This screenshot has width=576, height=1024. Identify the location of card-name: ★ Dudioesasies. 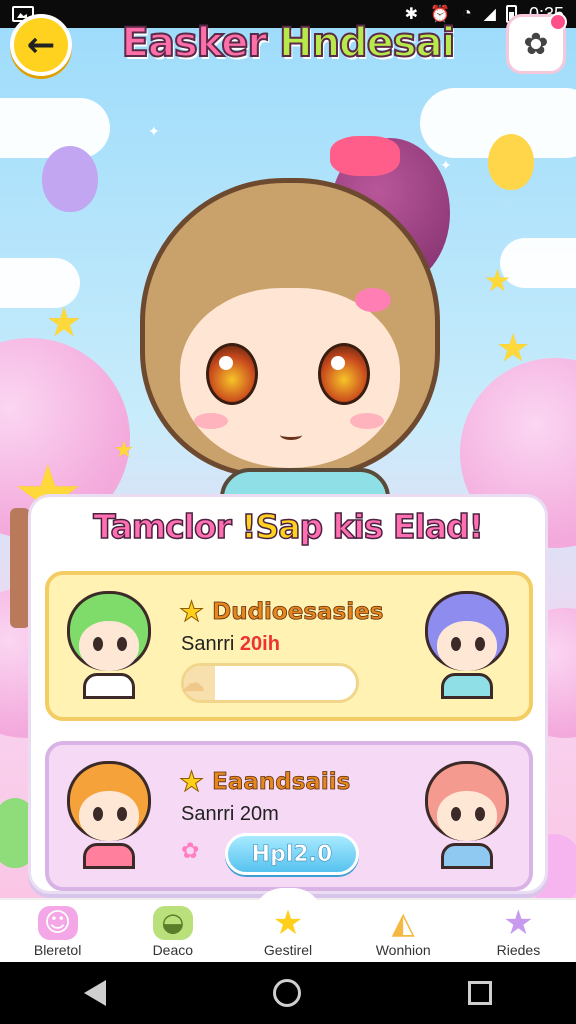
(281, 612).